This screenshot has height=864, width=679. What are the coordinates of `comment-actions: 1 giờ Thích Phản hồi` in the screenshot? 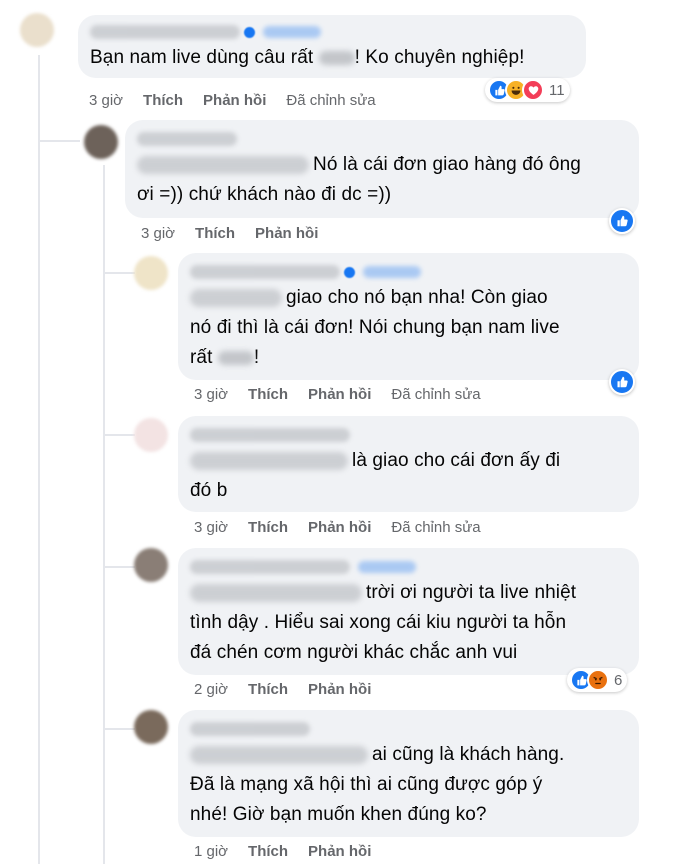 It's located at (292, 851).